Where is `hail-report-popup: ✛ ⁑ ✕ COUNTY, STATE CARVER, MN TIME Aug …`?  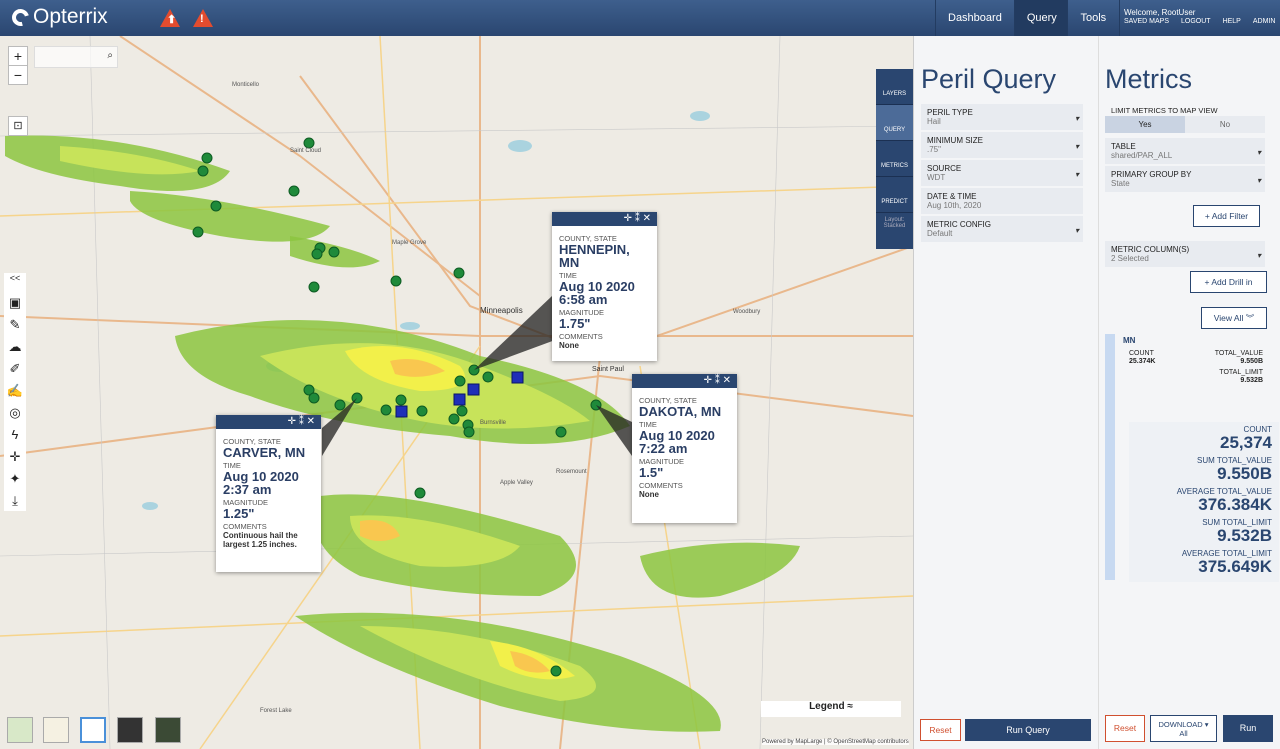 hail-report-popup: ✛ ⁑ ✕ COUNTY, STATE CARVER, MN TIME Aug … is located at coordinates (268, 493).